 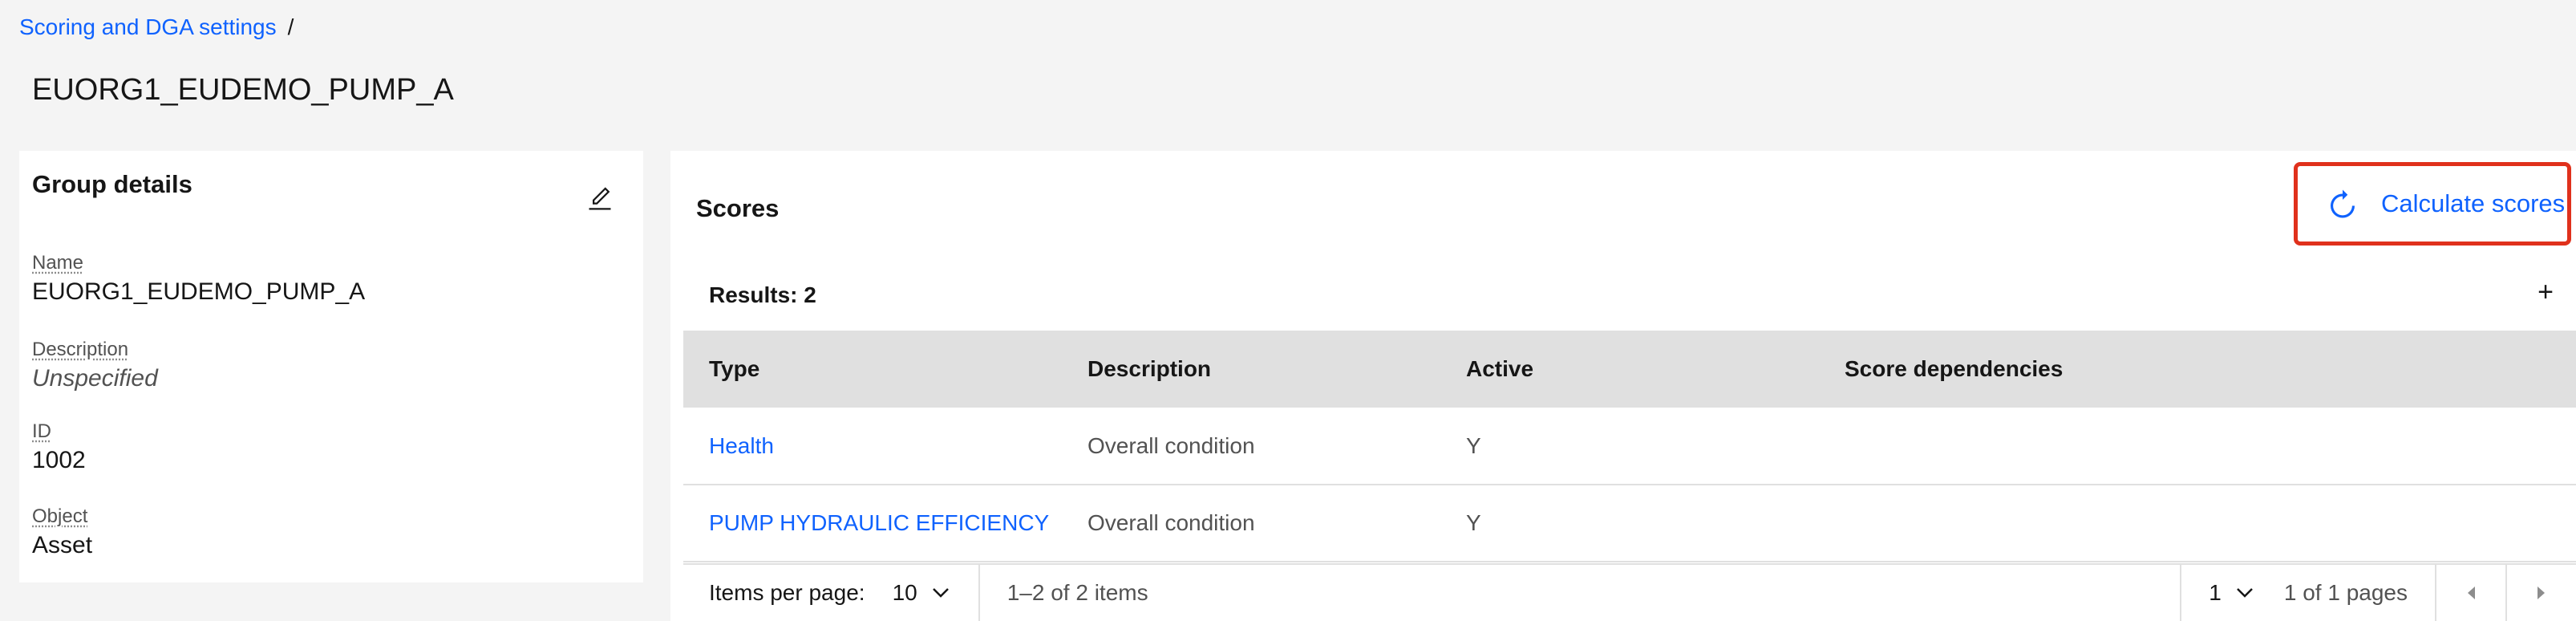 What do you see at coordinates (1077, 592) in the screenshot?
I see `item-range: 1–2 of 2 items` at bounding box center [1077, 592].